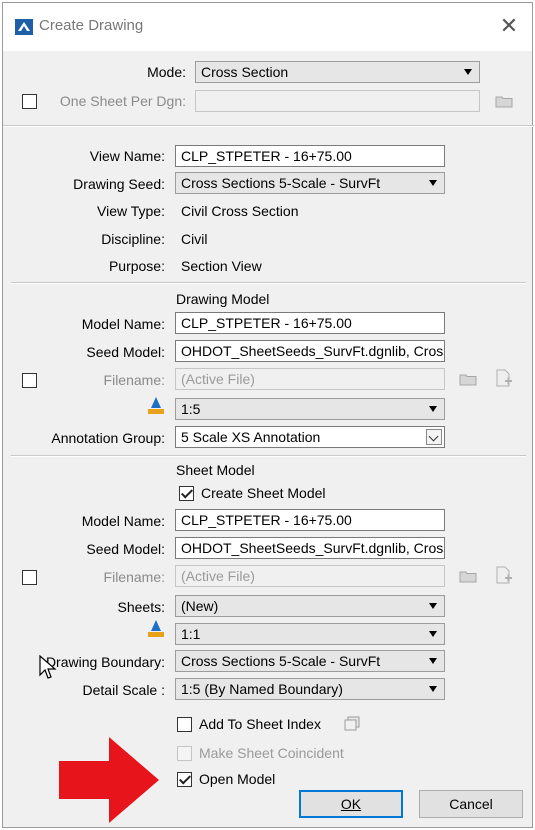  I want to click on add-to-sheet-index-label: Add To Sheet Index, so click(260, 724).